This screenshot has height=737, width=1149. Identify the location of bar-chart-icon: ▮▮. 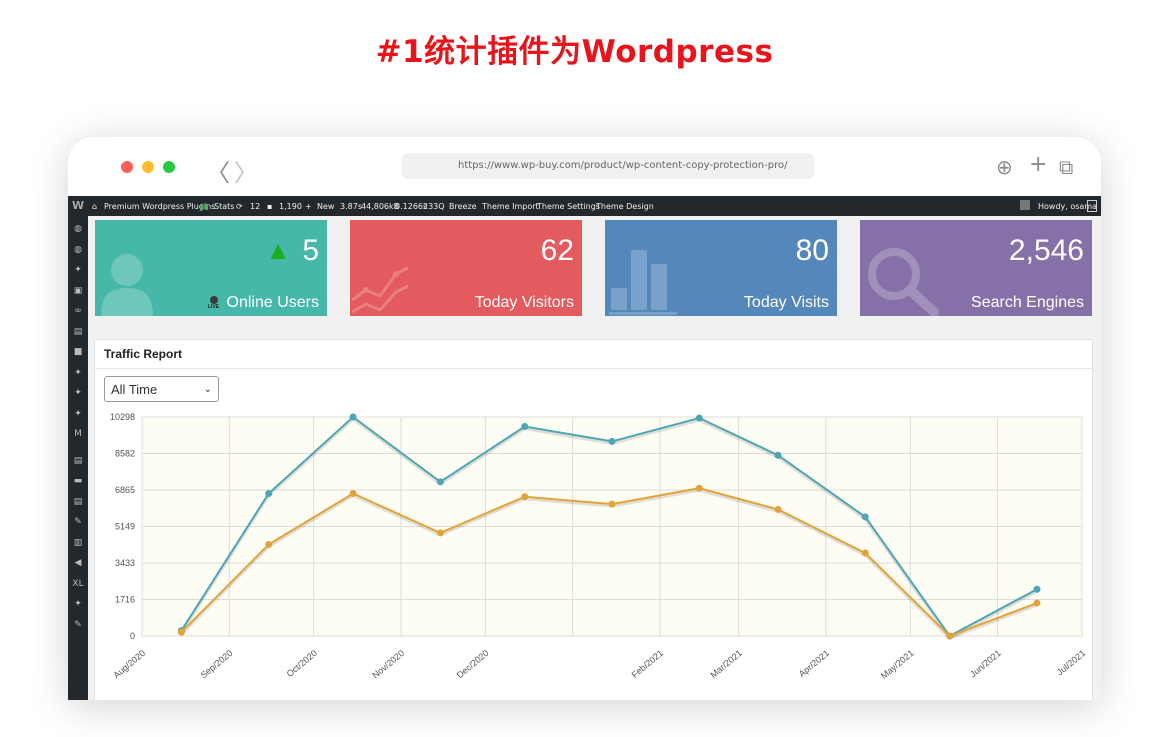
(204, 206).